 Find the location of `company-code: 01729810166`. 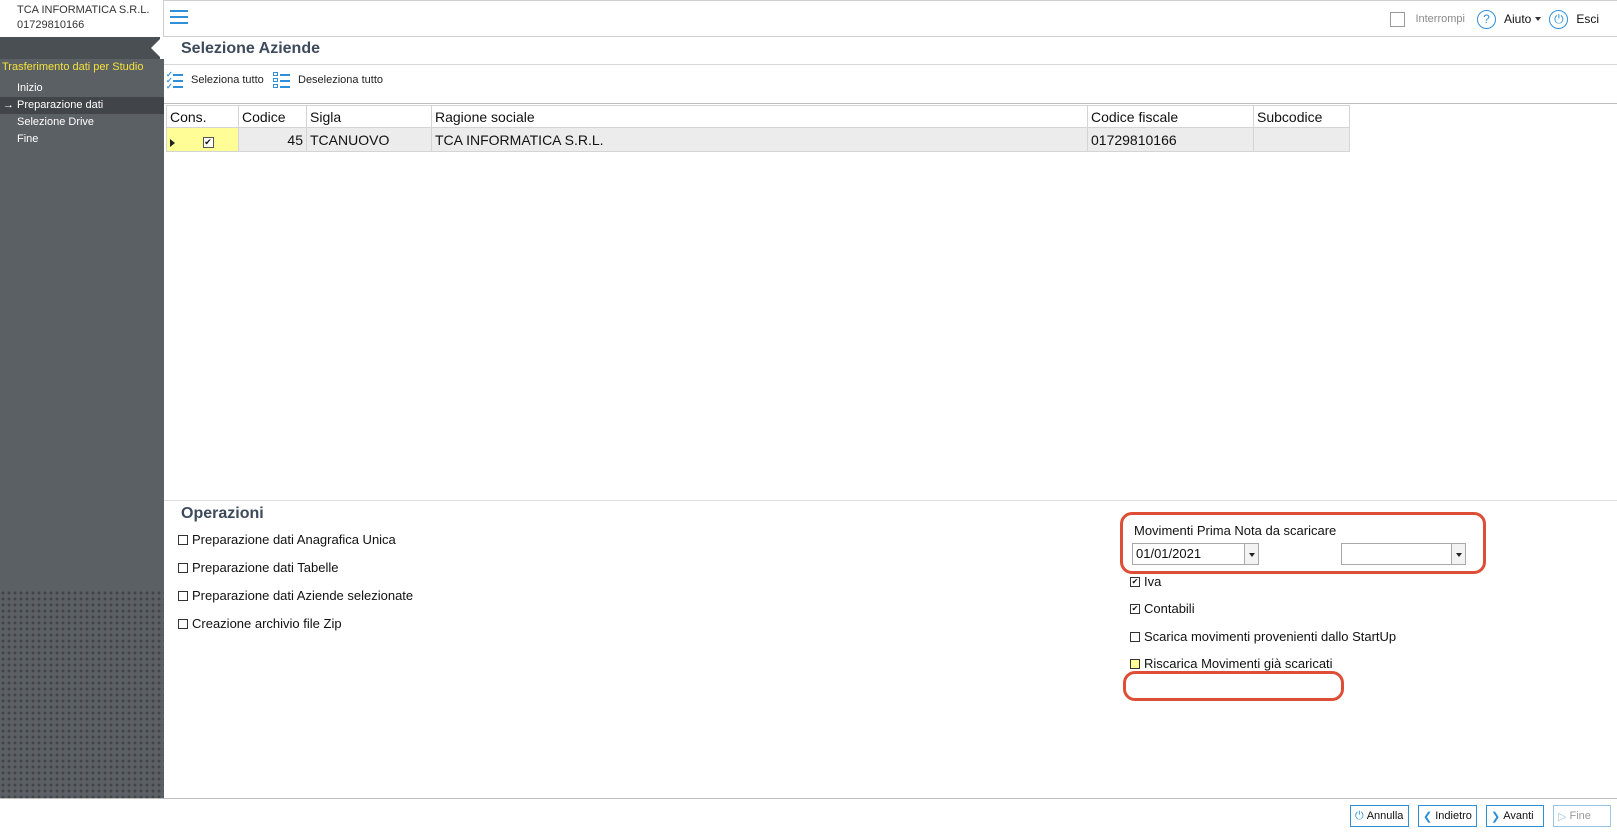

company-code: 01729810166 is located at coordinates (51, 25).